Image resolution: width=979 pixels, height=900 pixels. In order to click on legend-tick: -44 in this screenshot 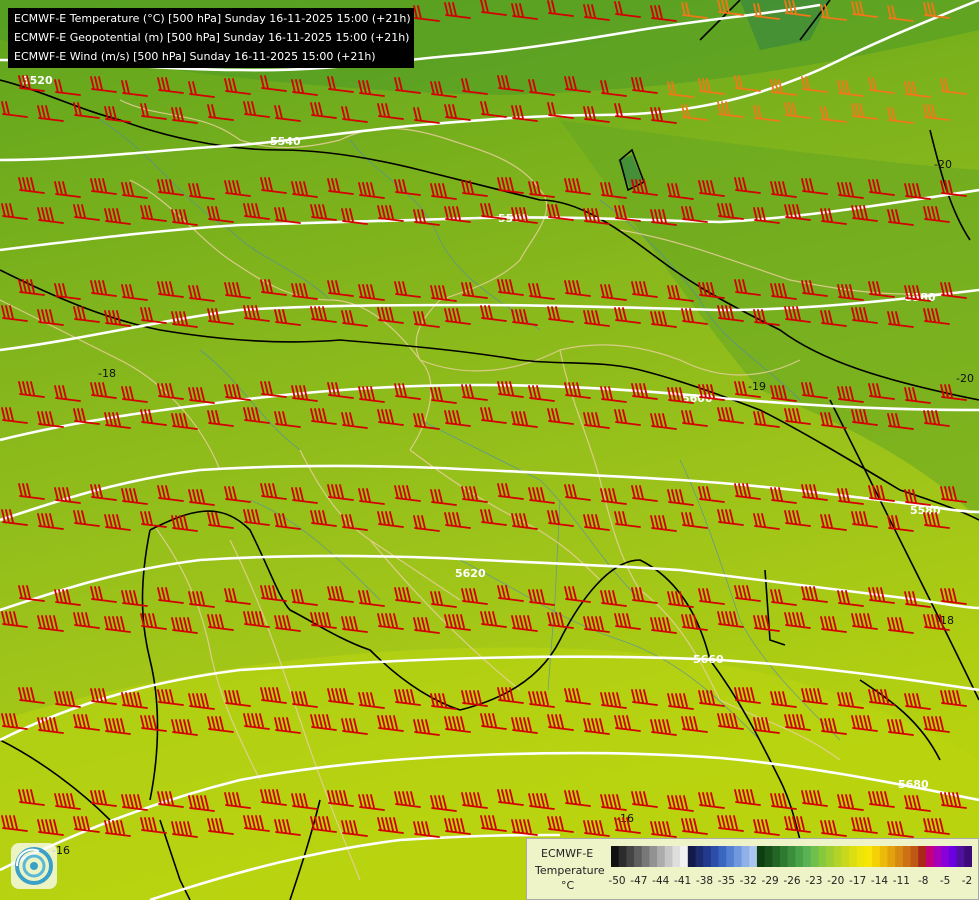, I will do `click(661, 881)`.